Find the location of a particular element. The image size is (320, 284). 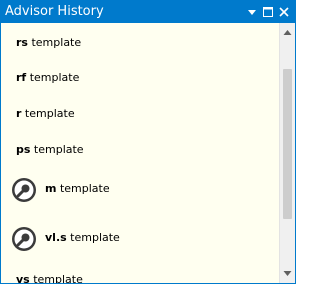

title-bar: Advisor History is located at coordinates (148, 12).